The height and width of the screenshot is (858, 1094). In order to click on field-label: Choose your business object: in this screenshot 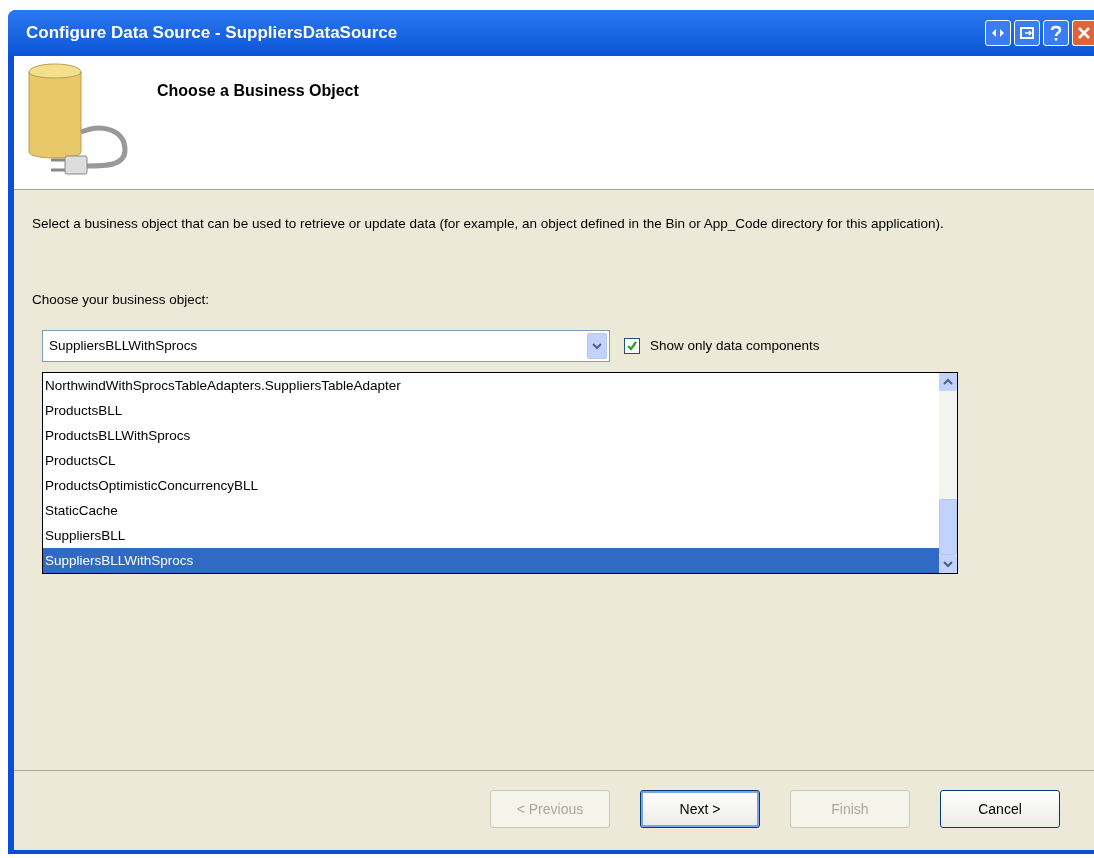, I will do `click(121, 300)`.